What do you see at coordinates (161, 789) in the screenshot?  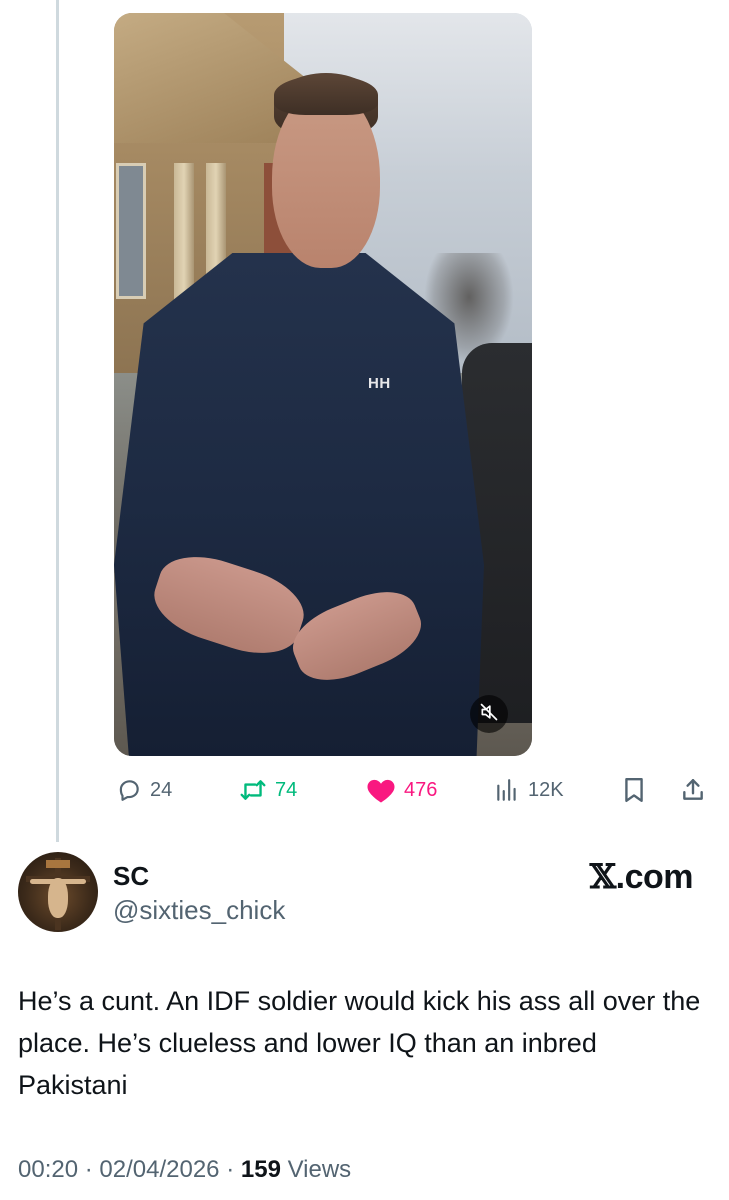 I see `reply-count: 24` at bounding box center [161, 789].